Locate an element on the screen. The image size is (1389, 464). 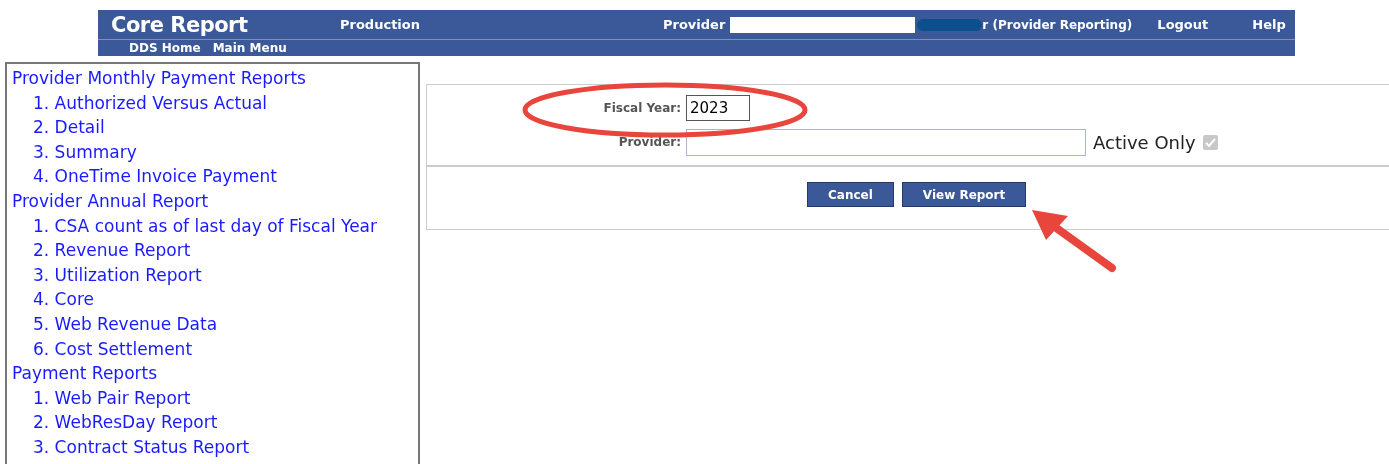
provider-field is located at coordinates (886, 142).